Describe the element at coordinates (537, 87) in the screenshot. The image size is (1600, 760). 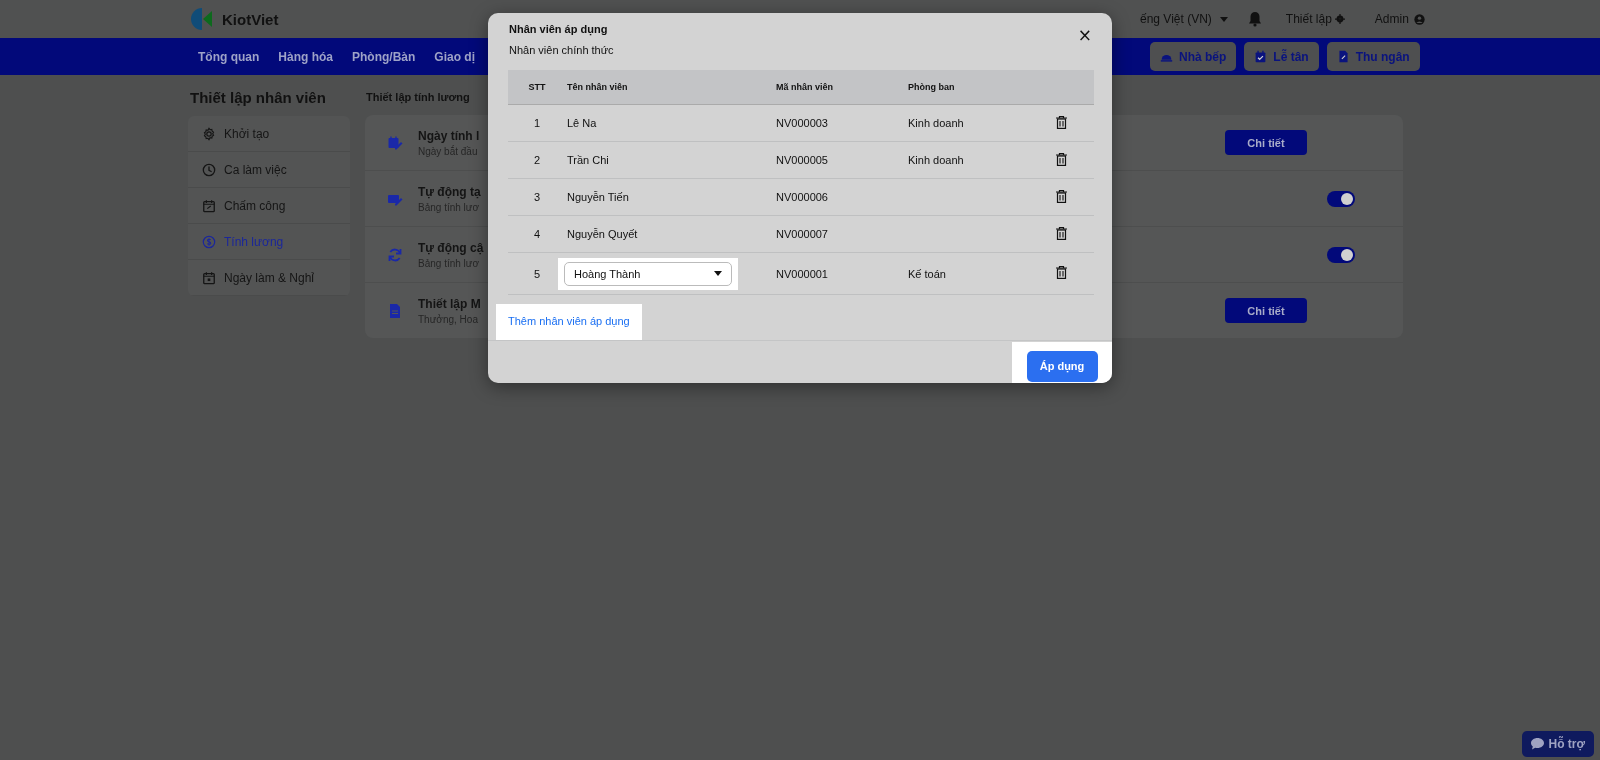
I see `column-header: STT` at that location.